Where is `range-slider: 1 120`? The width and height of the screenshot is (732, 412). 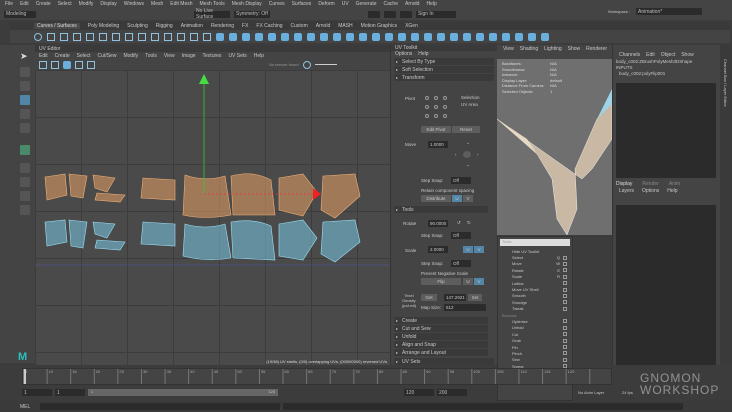 range-slider: 1 120 is located at coordinates (183, 392).